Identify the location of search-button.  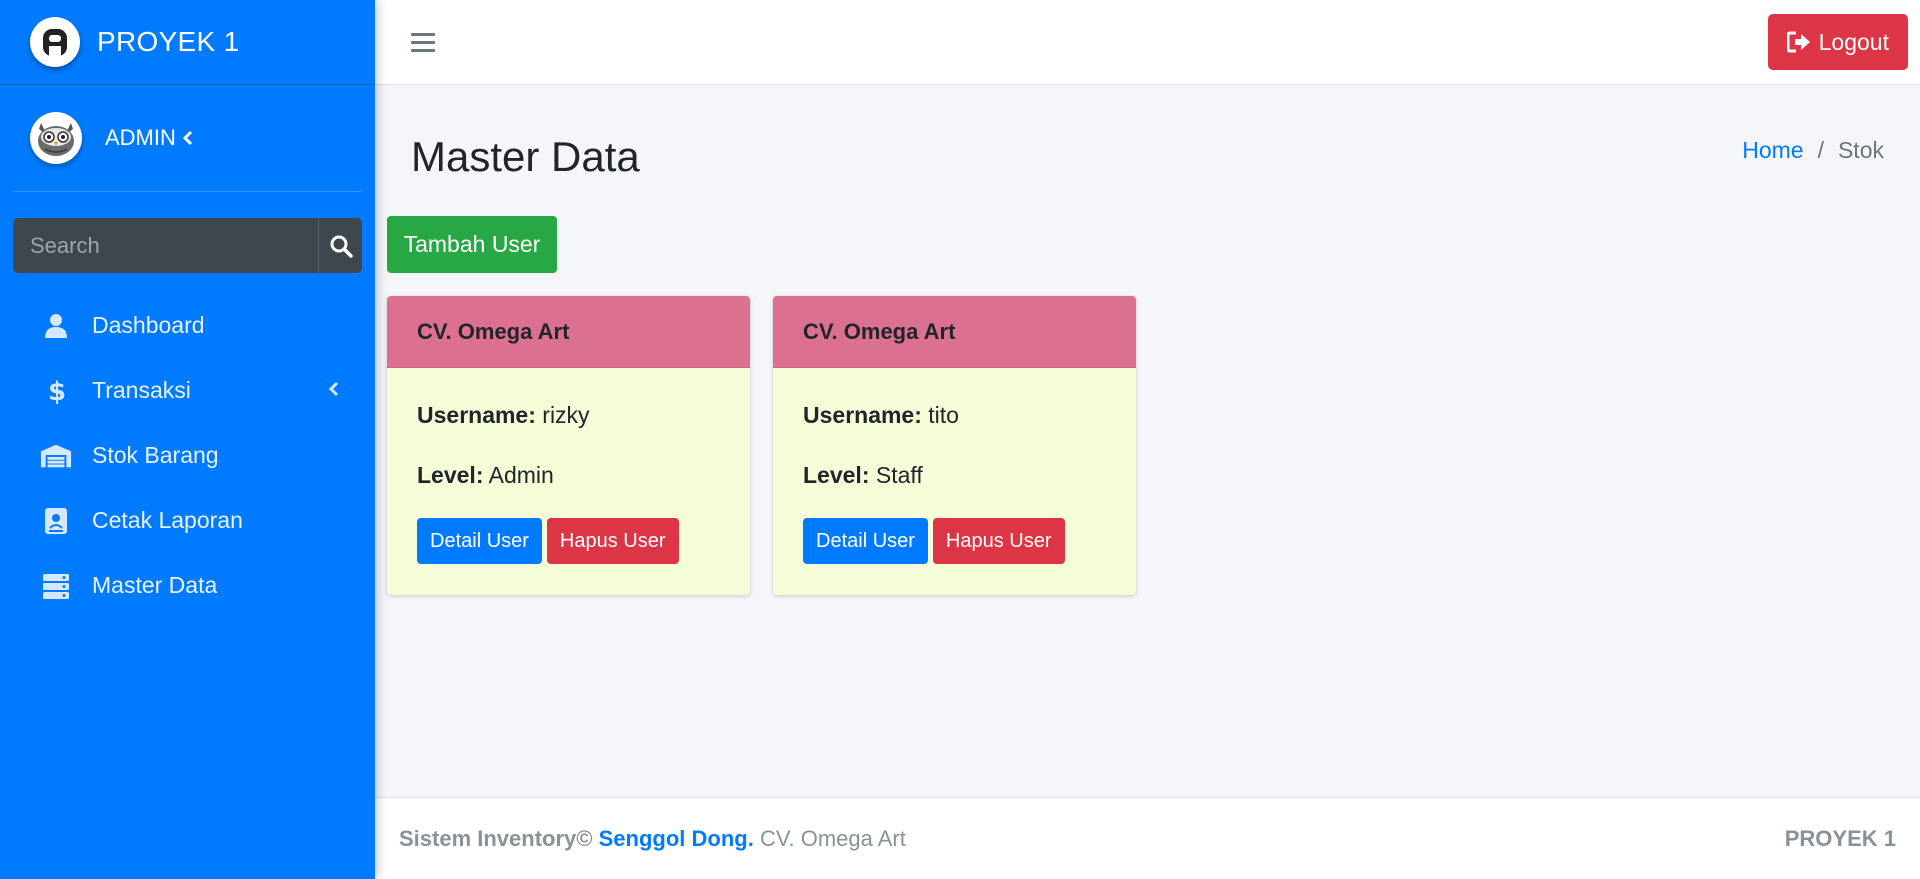
(340, 245).